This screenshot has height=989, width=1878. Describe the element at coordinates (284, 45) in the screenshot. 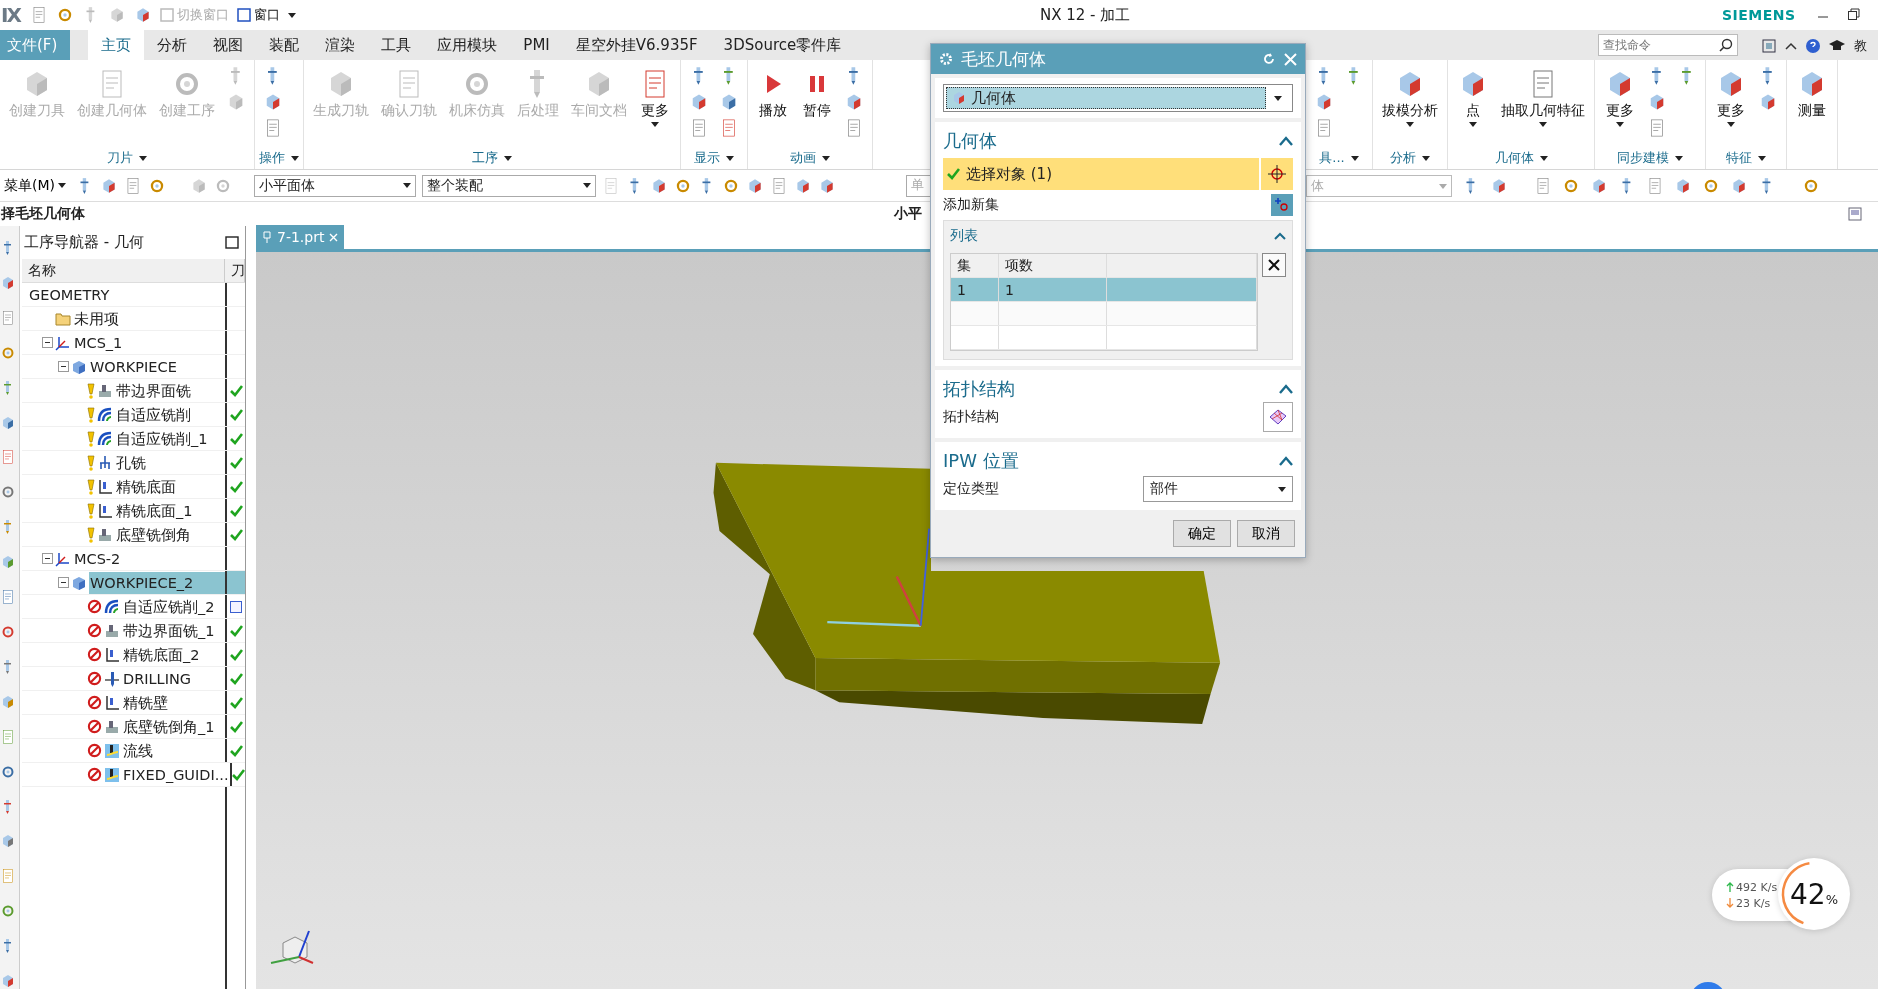

I see `ribbon-tab: 装配` at that location.